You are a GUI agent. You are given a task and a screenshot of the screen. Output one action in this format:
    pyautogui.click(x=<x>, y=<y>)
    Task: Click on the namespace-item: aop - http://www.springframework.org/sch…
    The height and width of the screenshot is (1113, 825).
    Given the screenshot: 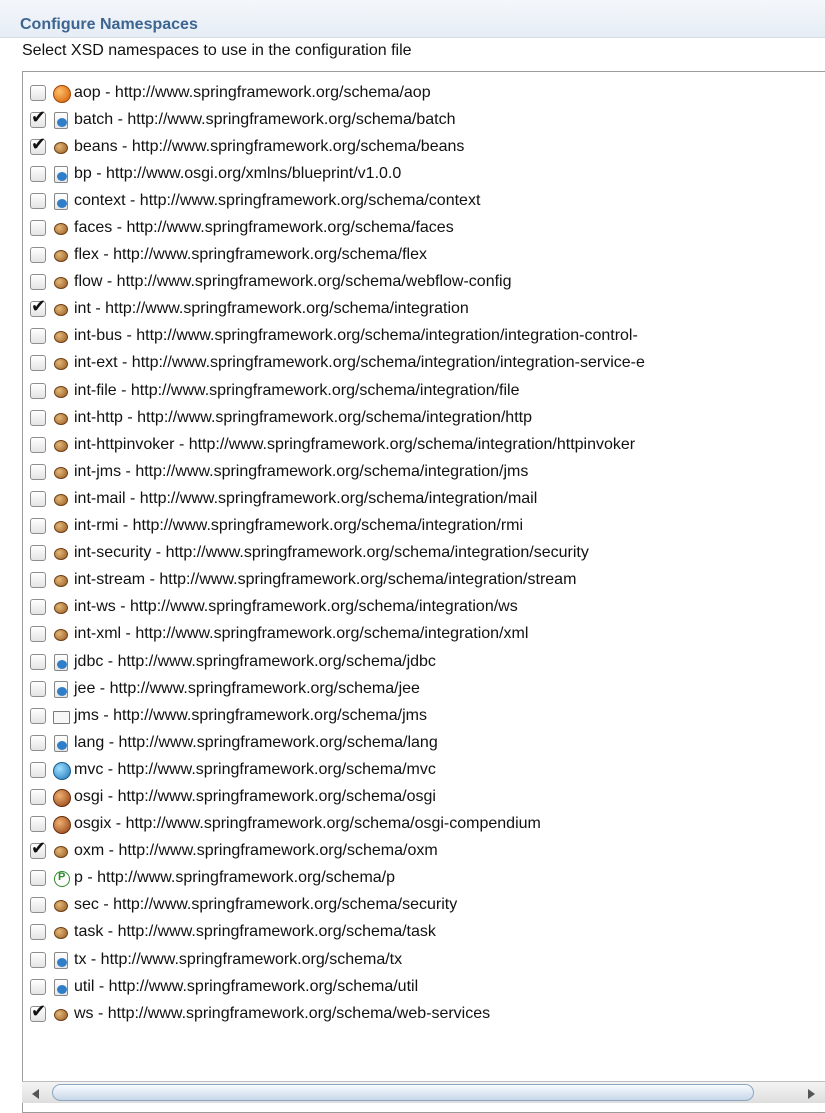 What is the action you would take?
    pyautogui.click(x=424, y=92)
    